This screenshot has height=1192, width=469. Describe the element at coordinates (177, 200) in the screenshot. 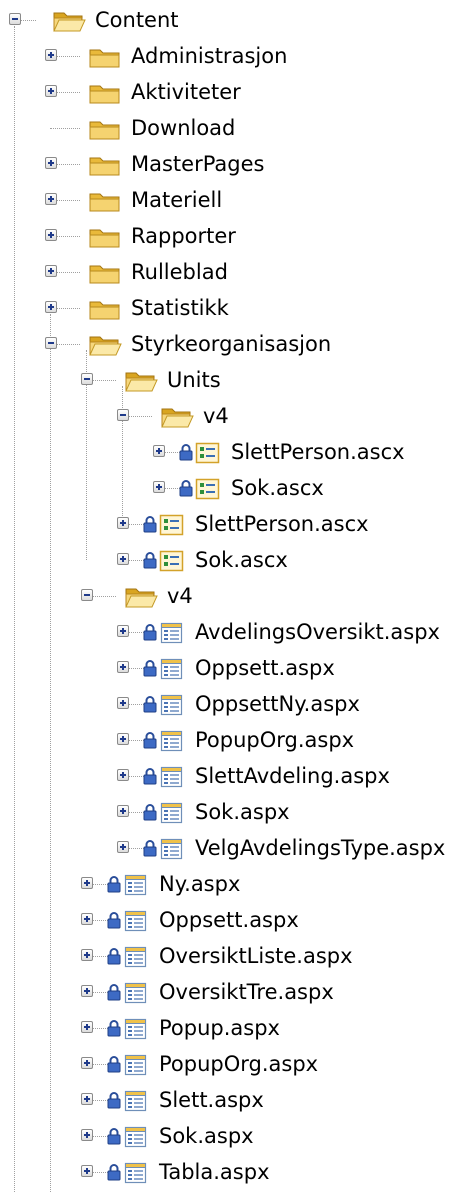

I see `tree-node-label: Materiell` at that location.